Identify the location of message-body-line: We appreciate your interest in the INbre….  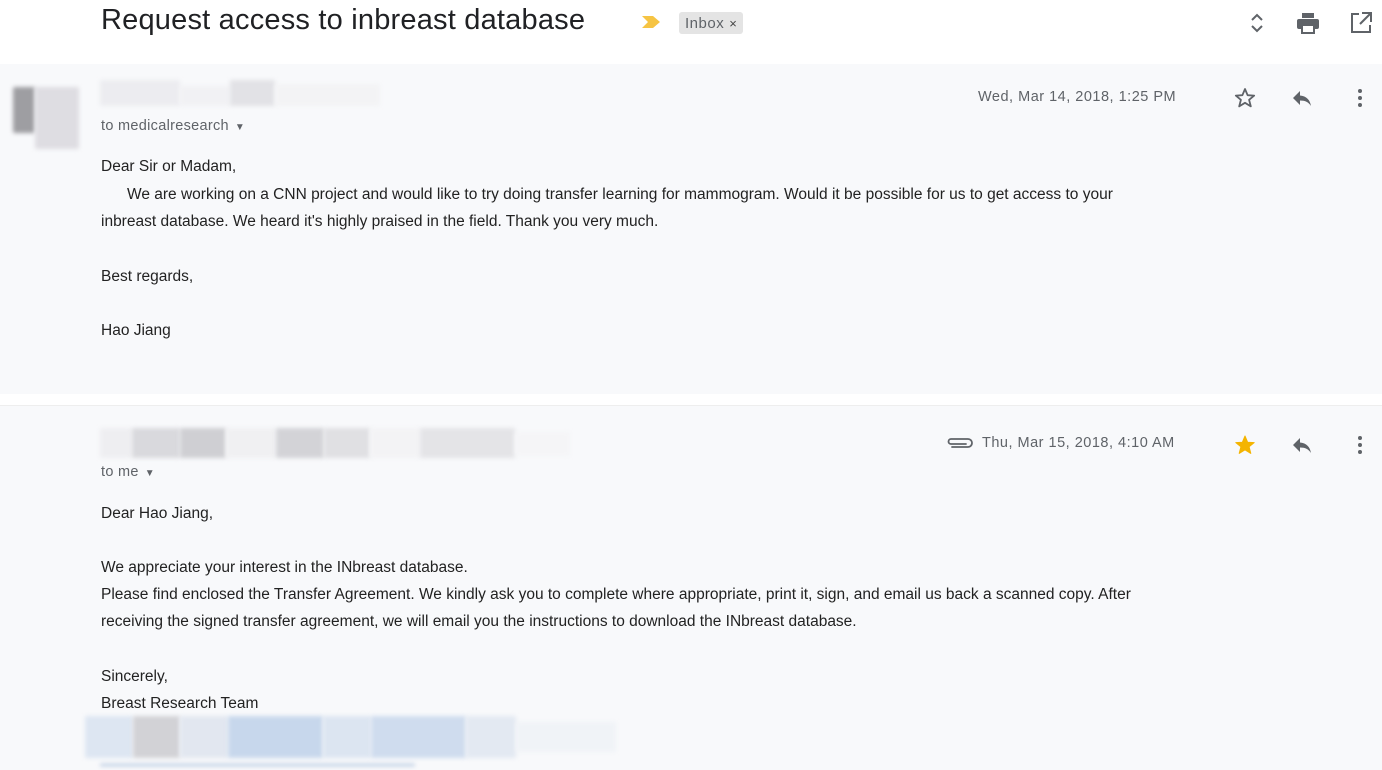
(284, 567).